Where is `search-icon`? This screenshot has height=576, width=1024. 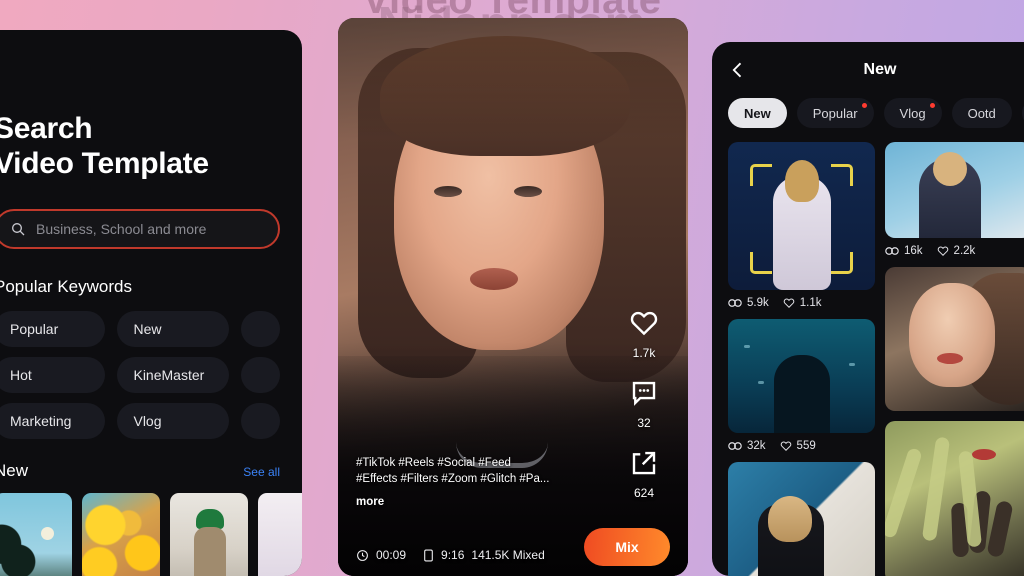
search-icon is located at coordinates (18, 229).